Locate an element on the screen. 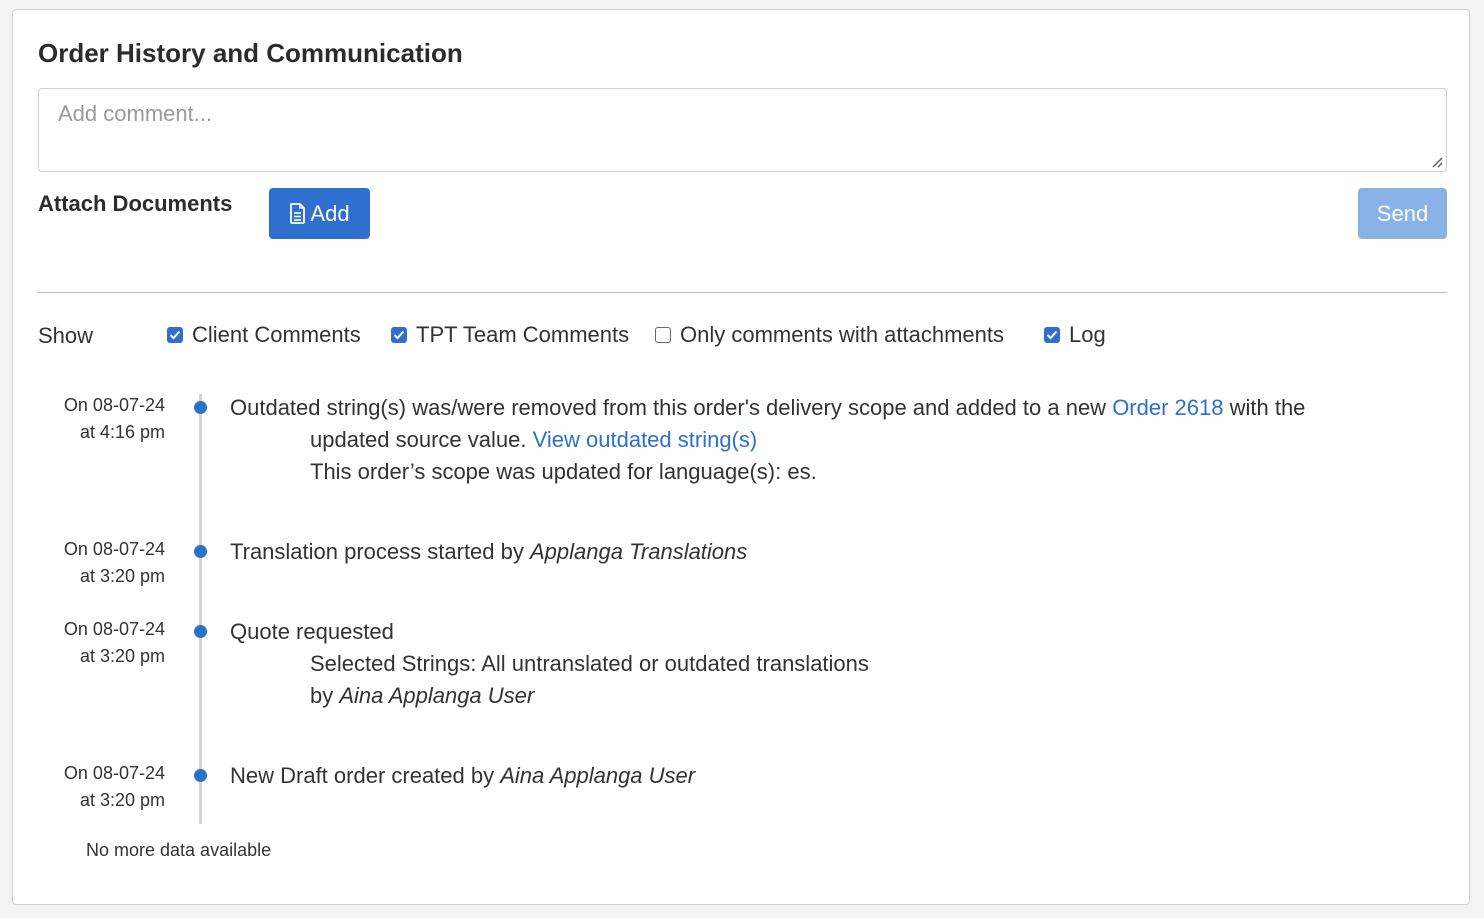 The height and width of the screenshot is (918, 1484). entry-date: On 08-07-24 at 4:16 pm is located at coordinates (99, 419).